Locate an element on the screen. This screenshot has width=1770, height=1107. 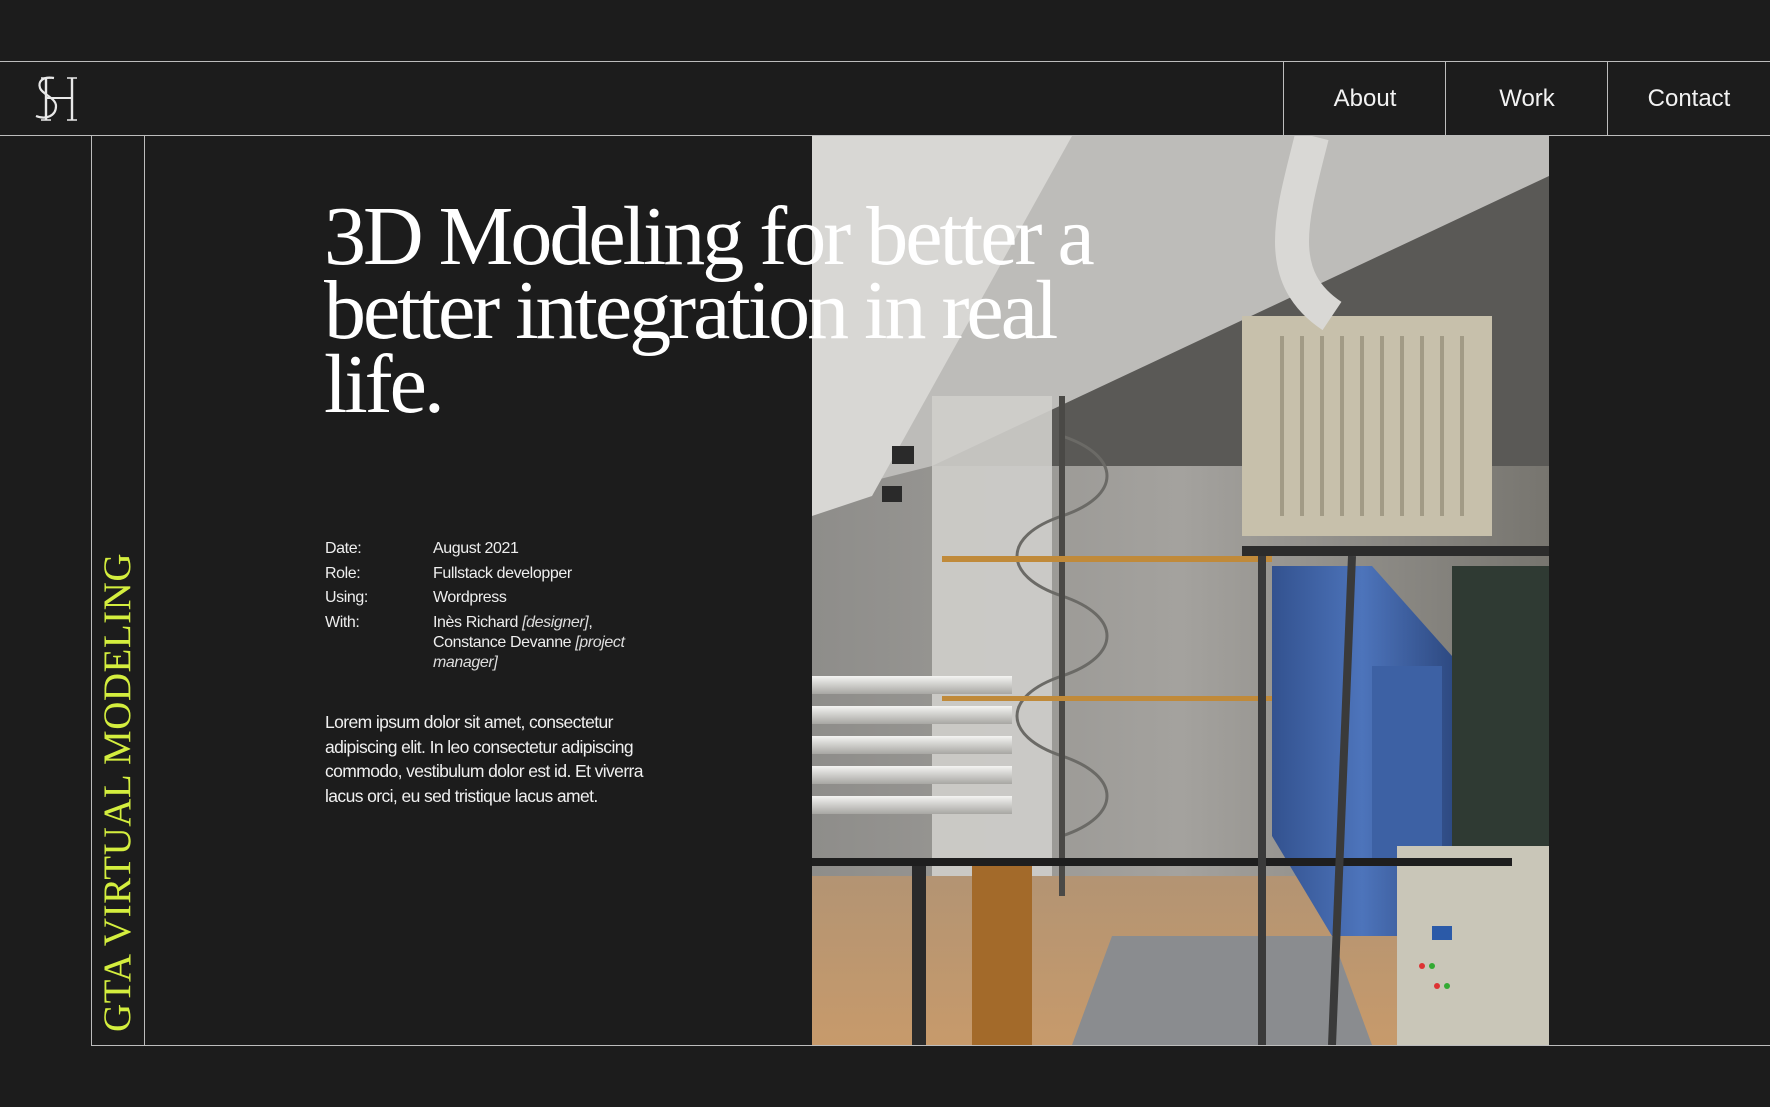
meta-value-date: August 2021 is located at coordinates (476, 548).